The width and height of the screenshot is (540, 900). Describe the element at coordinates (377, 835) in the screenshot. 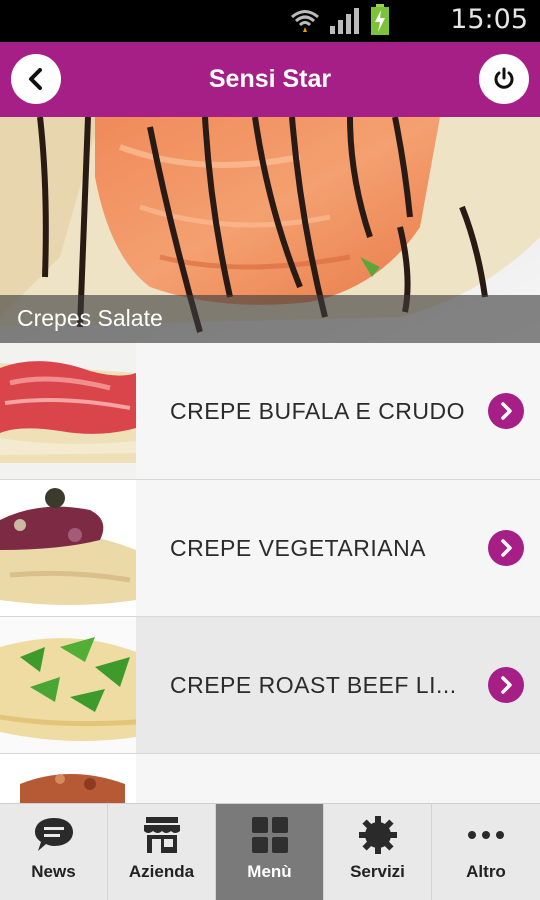

I see `gear-icon` at that location.